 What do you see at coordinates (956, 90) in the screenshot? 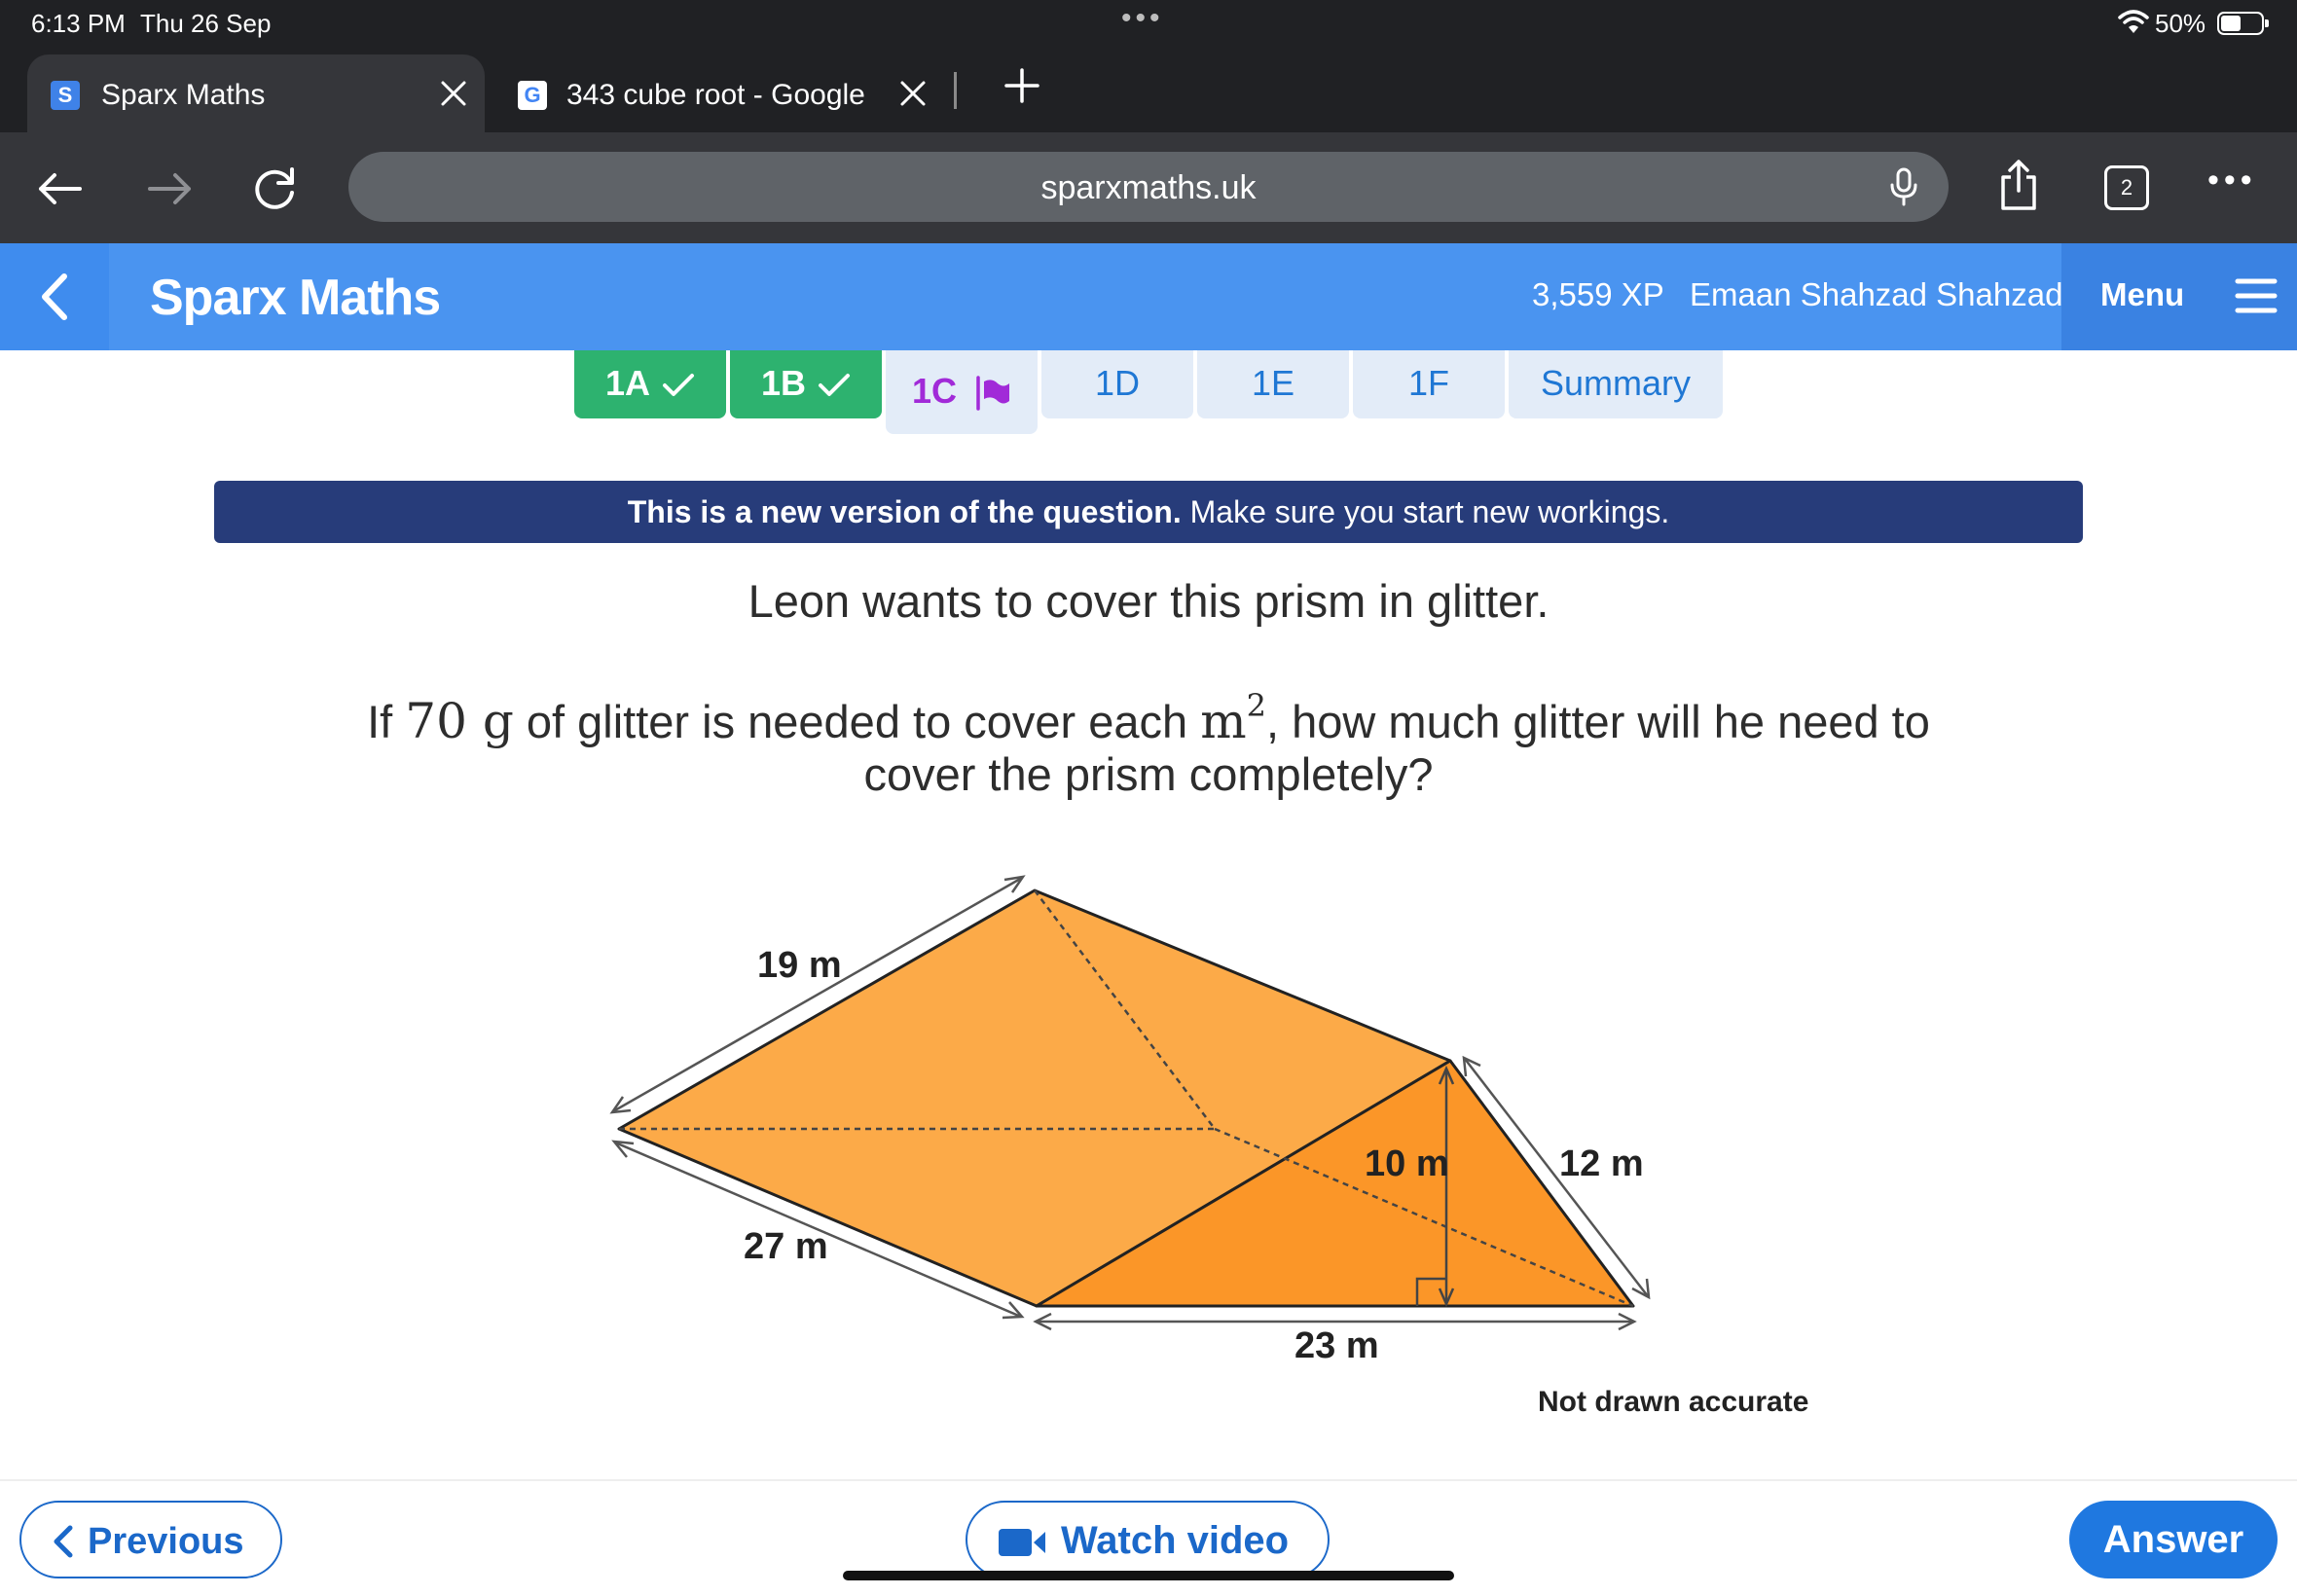
I see `tab-divider` at bounding box center [956, 90].